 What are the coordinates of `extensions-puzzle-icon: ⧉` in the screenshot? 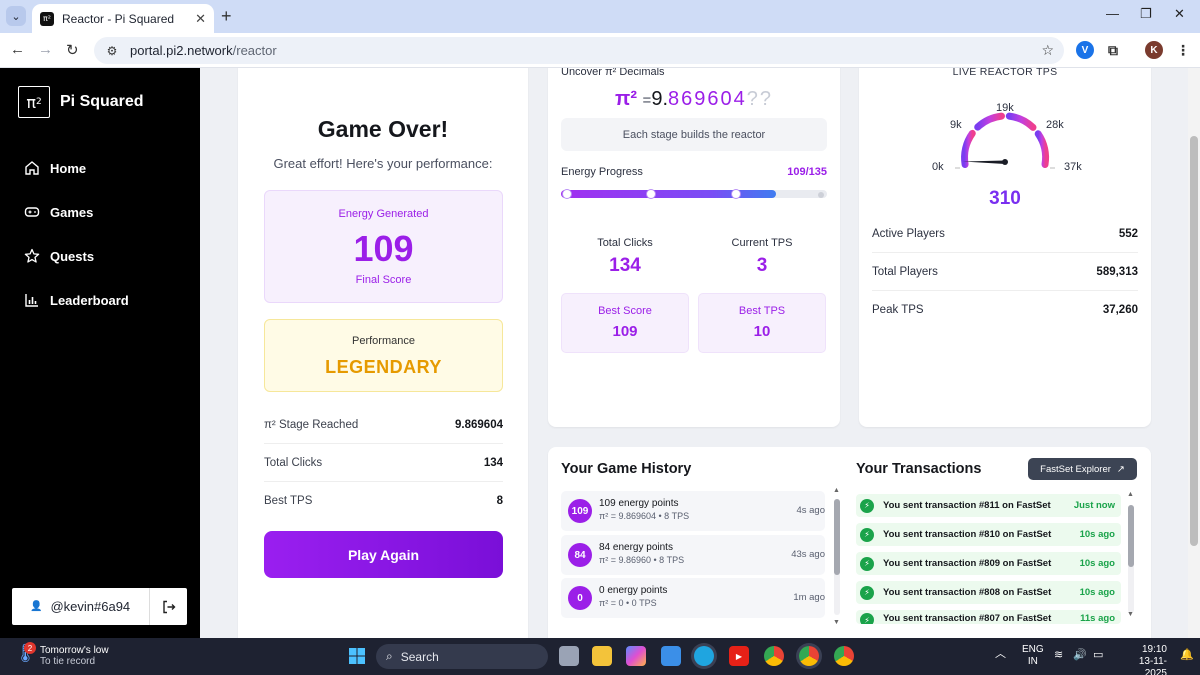 It's located at (1113, 50).